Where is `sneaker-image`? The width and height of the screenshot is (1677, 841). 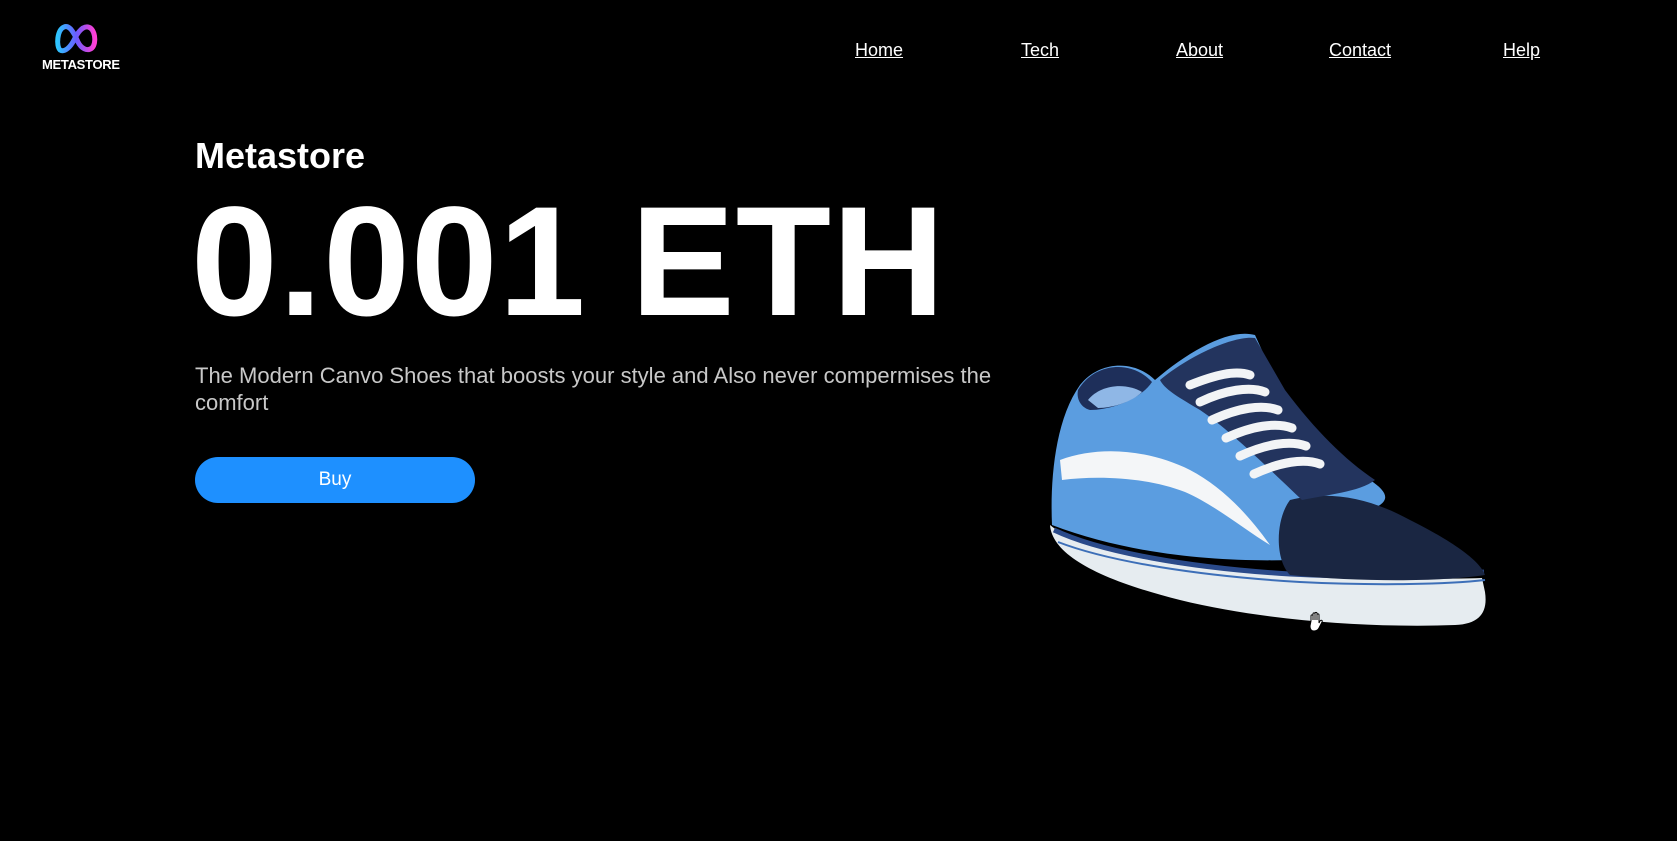 sneaker-image is located at coordinates (1270, 502).